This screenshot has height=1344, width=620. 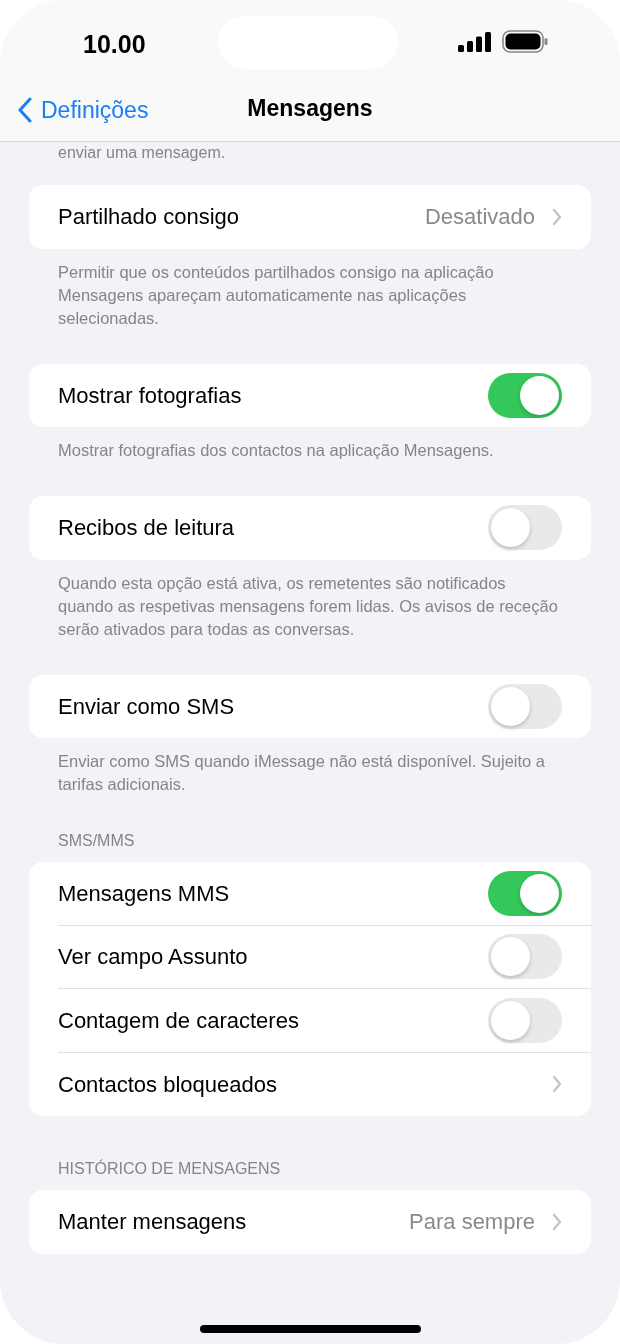 What do you see at coordinates (324, 957) in the screenshot?
I see `toggle-row: Ver campo Assunto` at bounding box center [324, 957].